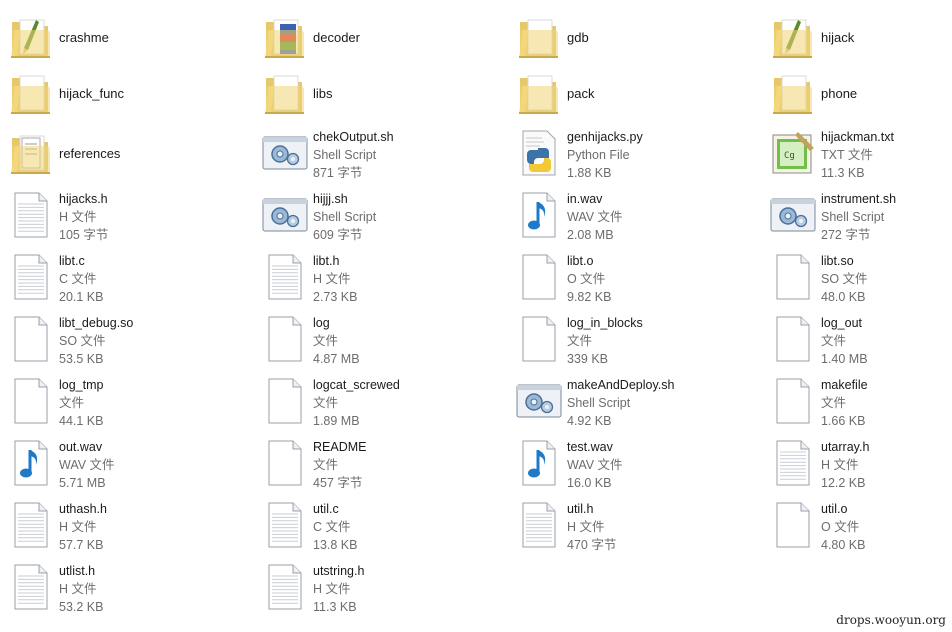  Describe the element at coordinates (628, 93) in the screenshot. I see `folder-item: pack` at that location.